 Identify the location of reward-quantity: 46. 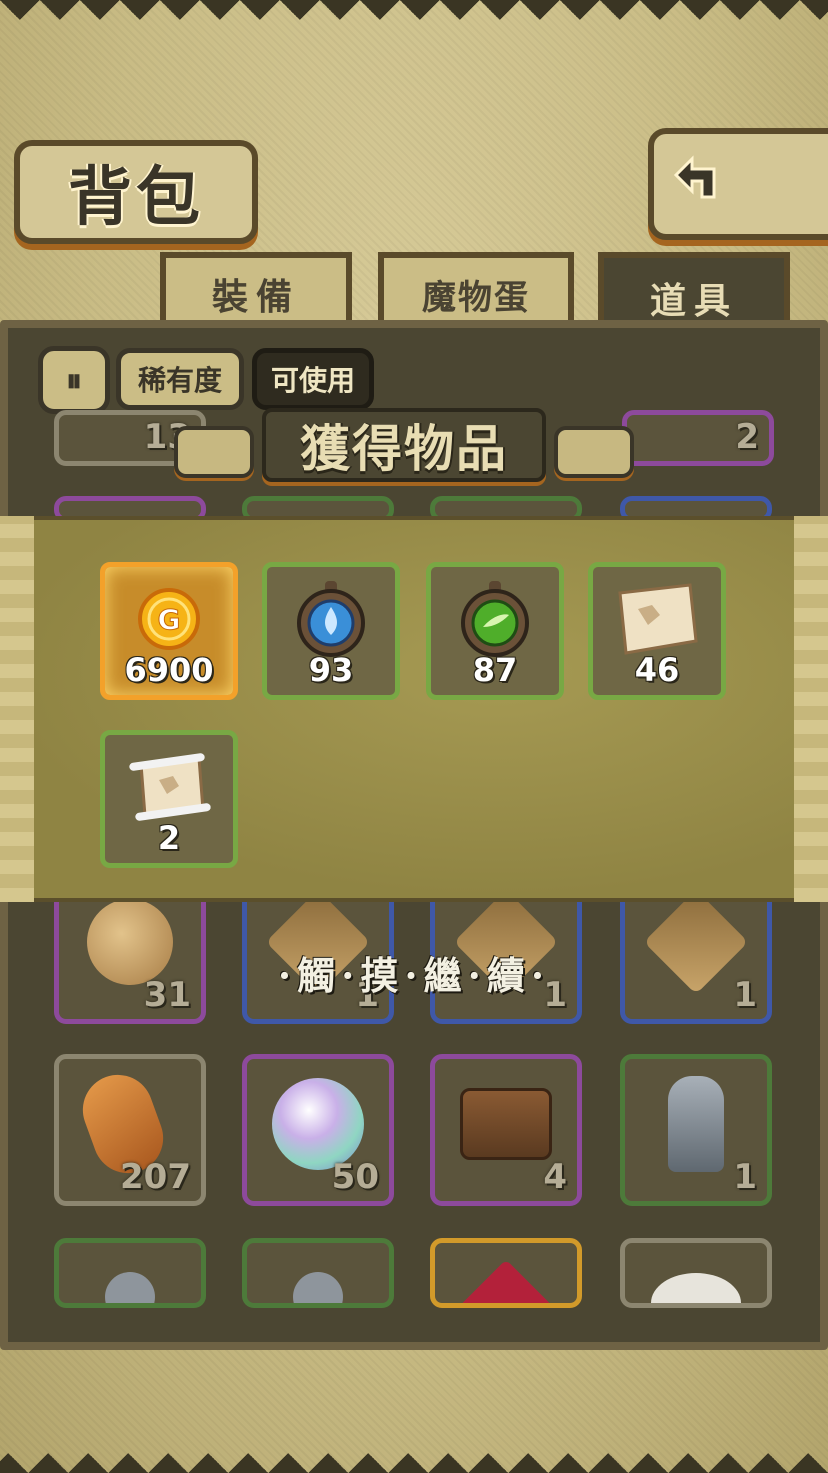
(657, 670).